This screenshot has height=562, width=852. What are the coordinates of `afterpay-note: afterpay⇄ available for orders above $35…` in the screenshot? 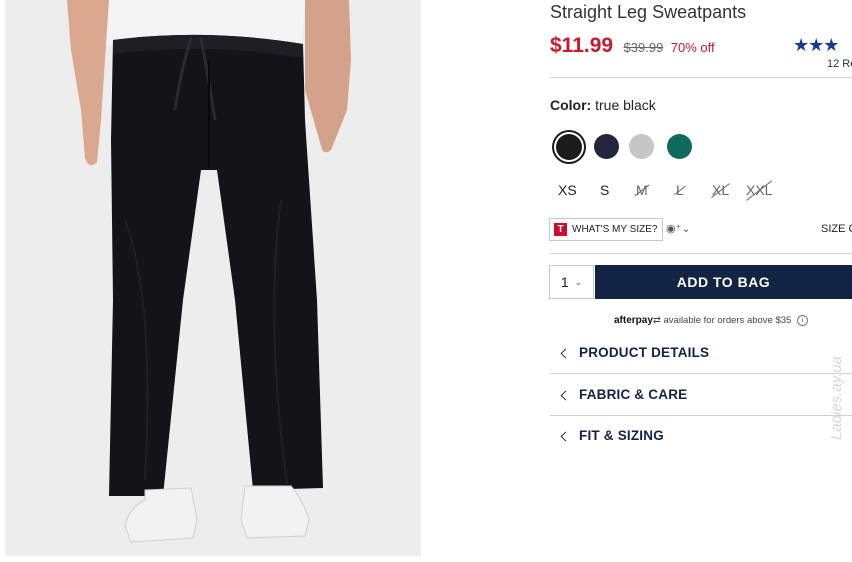 It's located at (711, 320).